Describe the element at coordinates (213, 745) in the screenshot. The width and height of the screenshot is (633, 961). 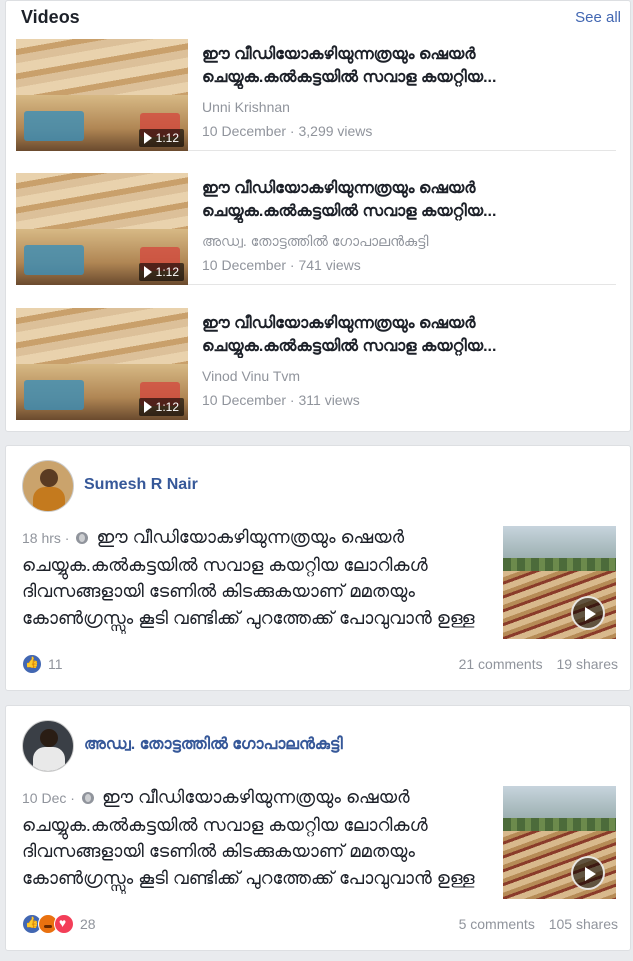
I see `post-author: അഡ്വ. തോട്ടത്തിൽ ഗോപാലൻകുട്ടി` at that location.